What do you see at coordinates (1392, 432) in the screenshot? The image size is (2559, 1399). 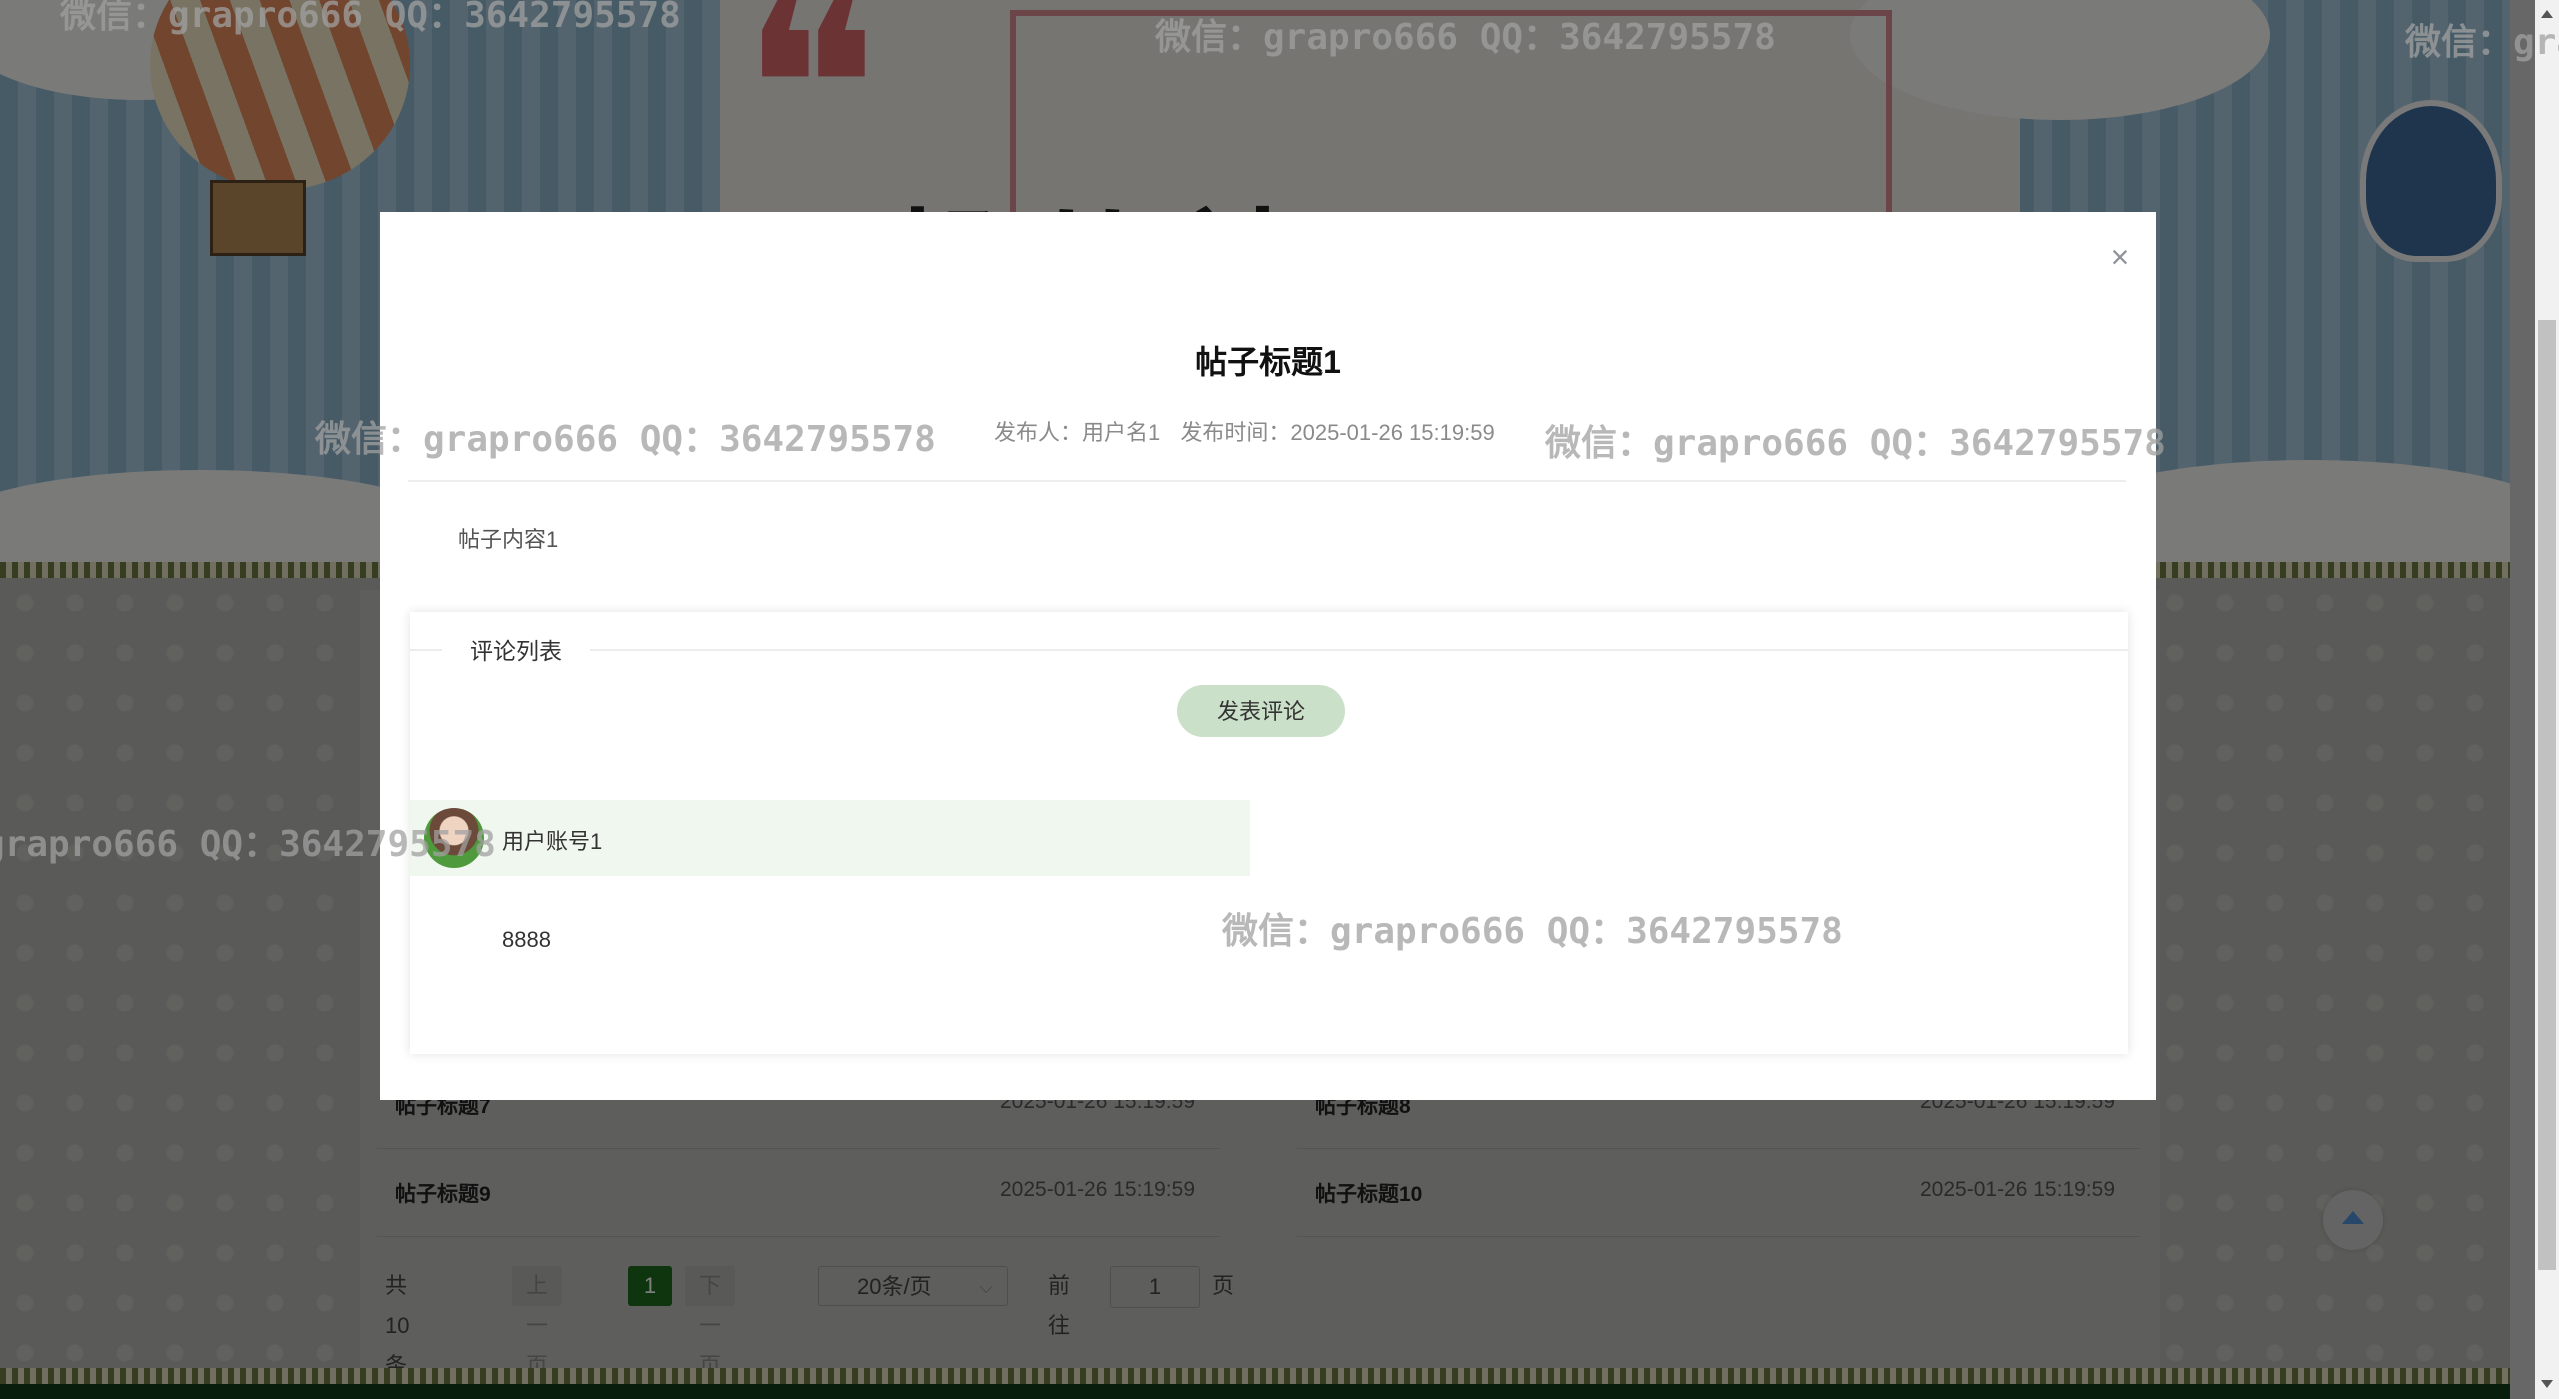 I see `publish-time: 2025-01-26 15:19:59` at bounding box center [1392, 432].